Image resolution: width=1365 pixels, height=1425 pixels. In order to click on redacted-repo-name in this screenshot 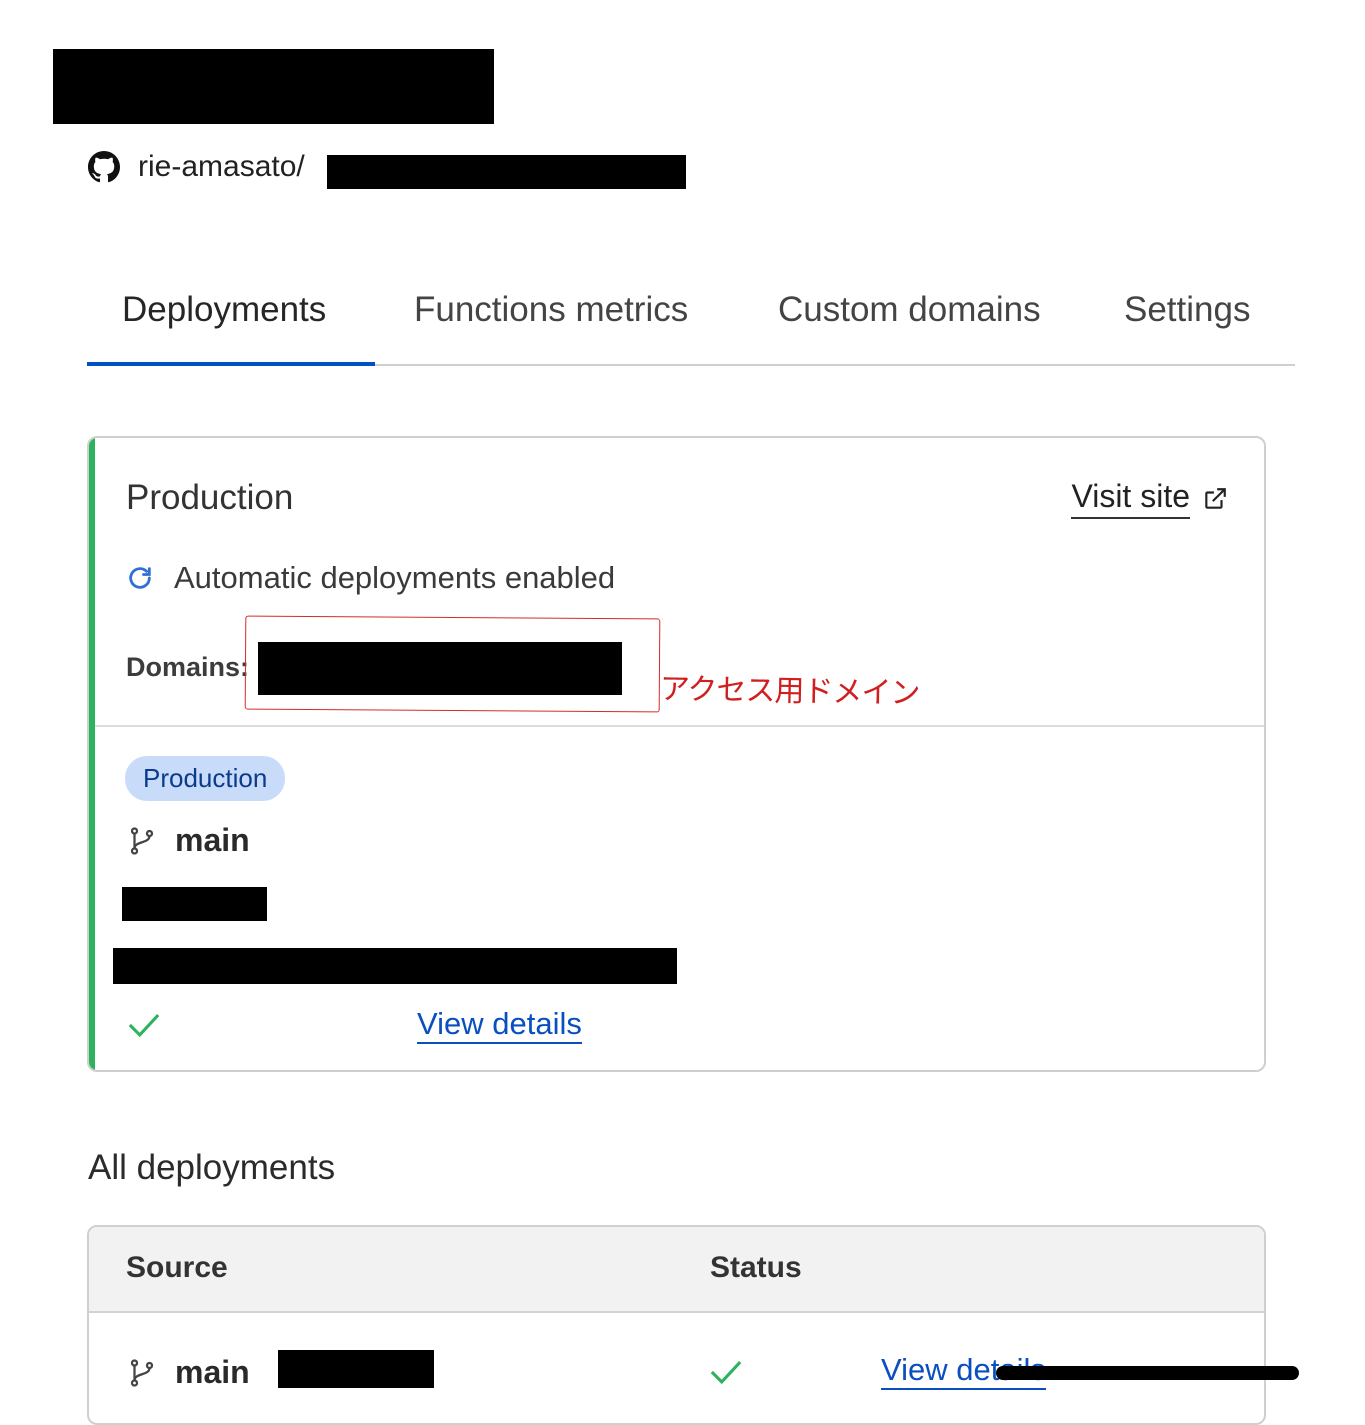, I will do `click(506, 172)`.